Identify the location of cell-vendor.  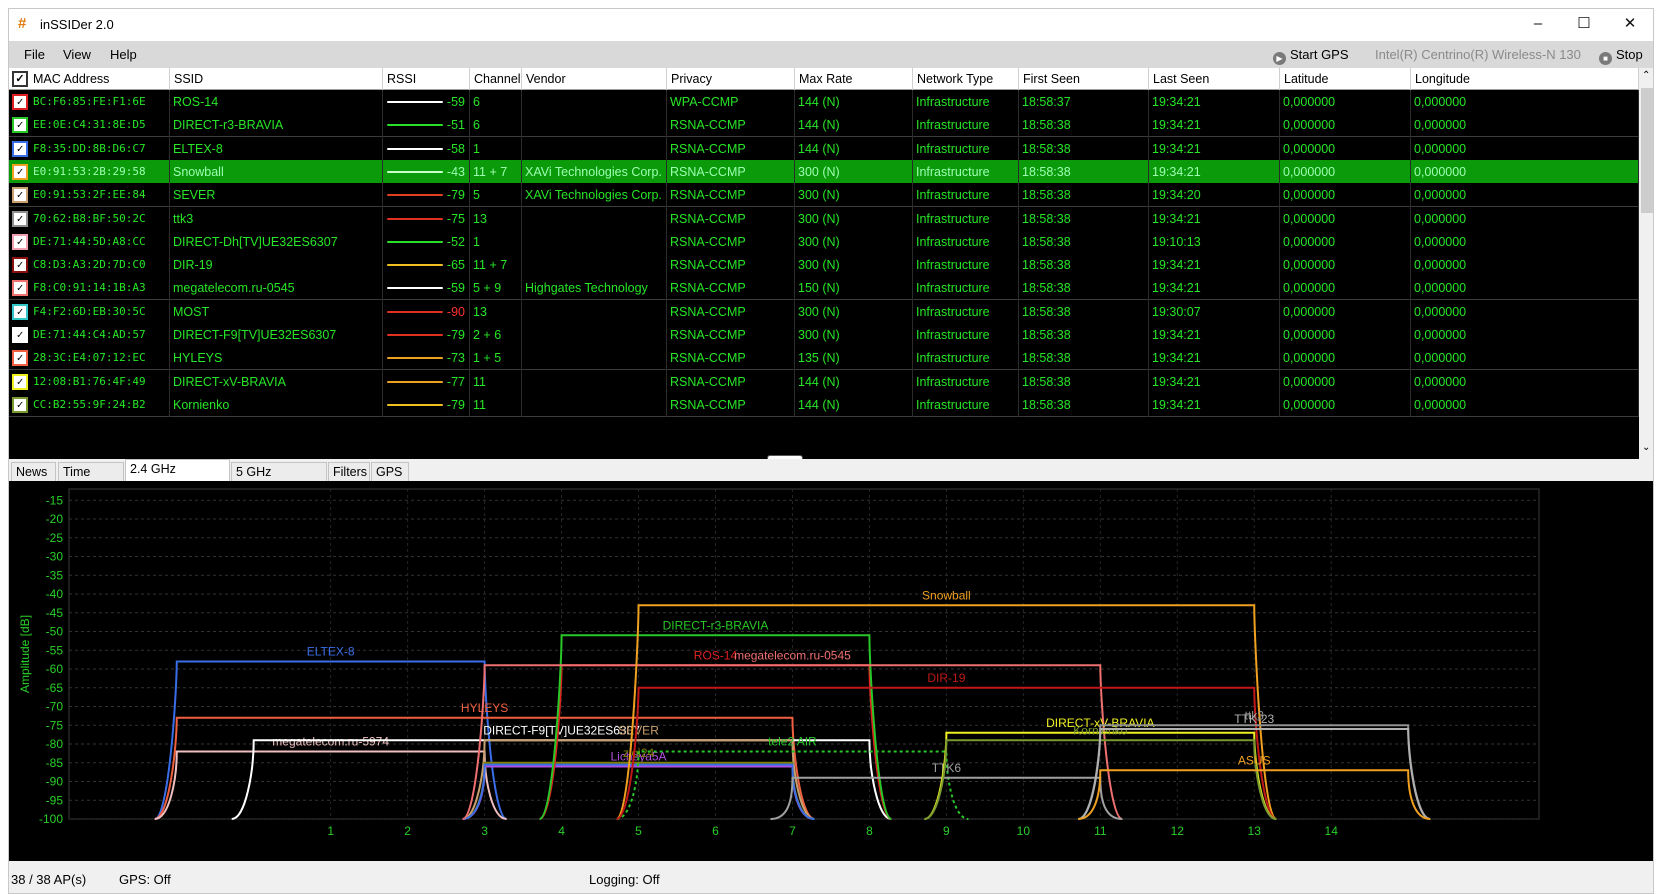
(594, 218).